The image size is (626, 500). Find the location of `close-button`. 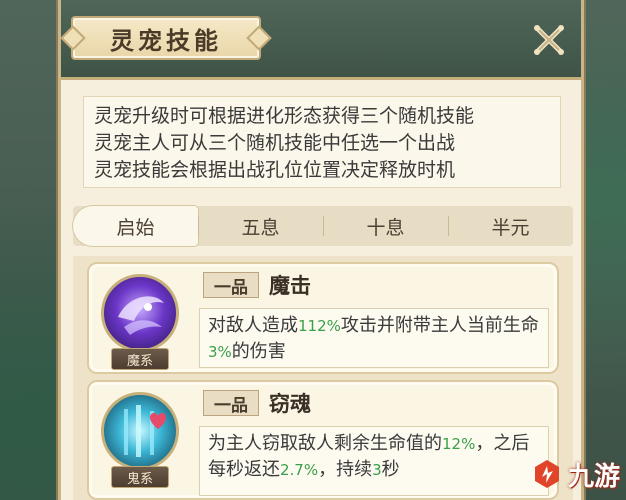

close-button is located at coordinates (549, 40).